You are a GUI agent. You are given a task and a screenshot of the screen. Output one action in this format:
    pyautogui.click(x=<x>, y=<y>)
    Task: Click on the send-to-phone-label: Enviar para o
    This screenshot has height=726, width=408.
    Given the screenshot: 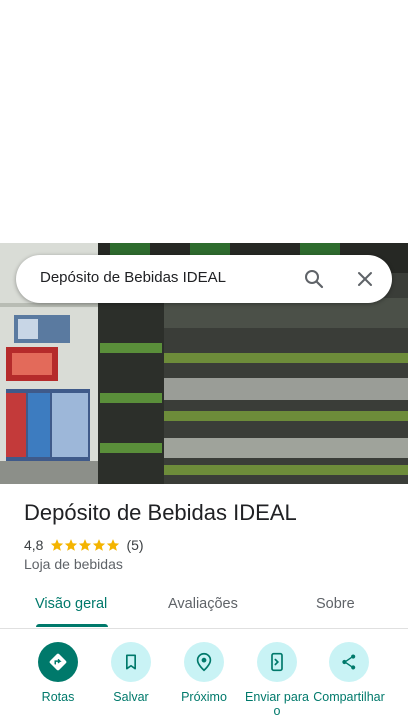 What is the action you would take?
    pyautogui.click(x=277, y=704)
    